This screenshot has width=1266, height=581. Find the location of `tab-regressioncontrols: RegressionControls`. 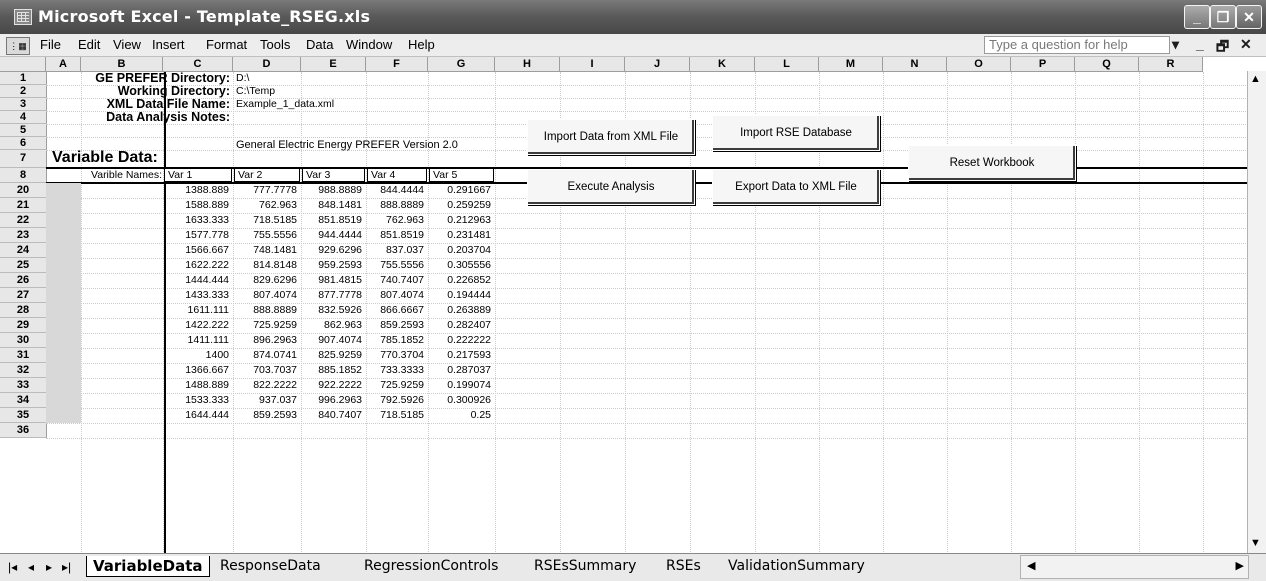

tab-regressioncontrols: RegressionControls is located at coordinates (431, 566).